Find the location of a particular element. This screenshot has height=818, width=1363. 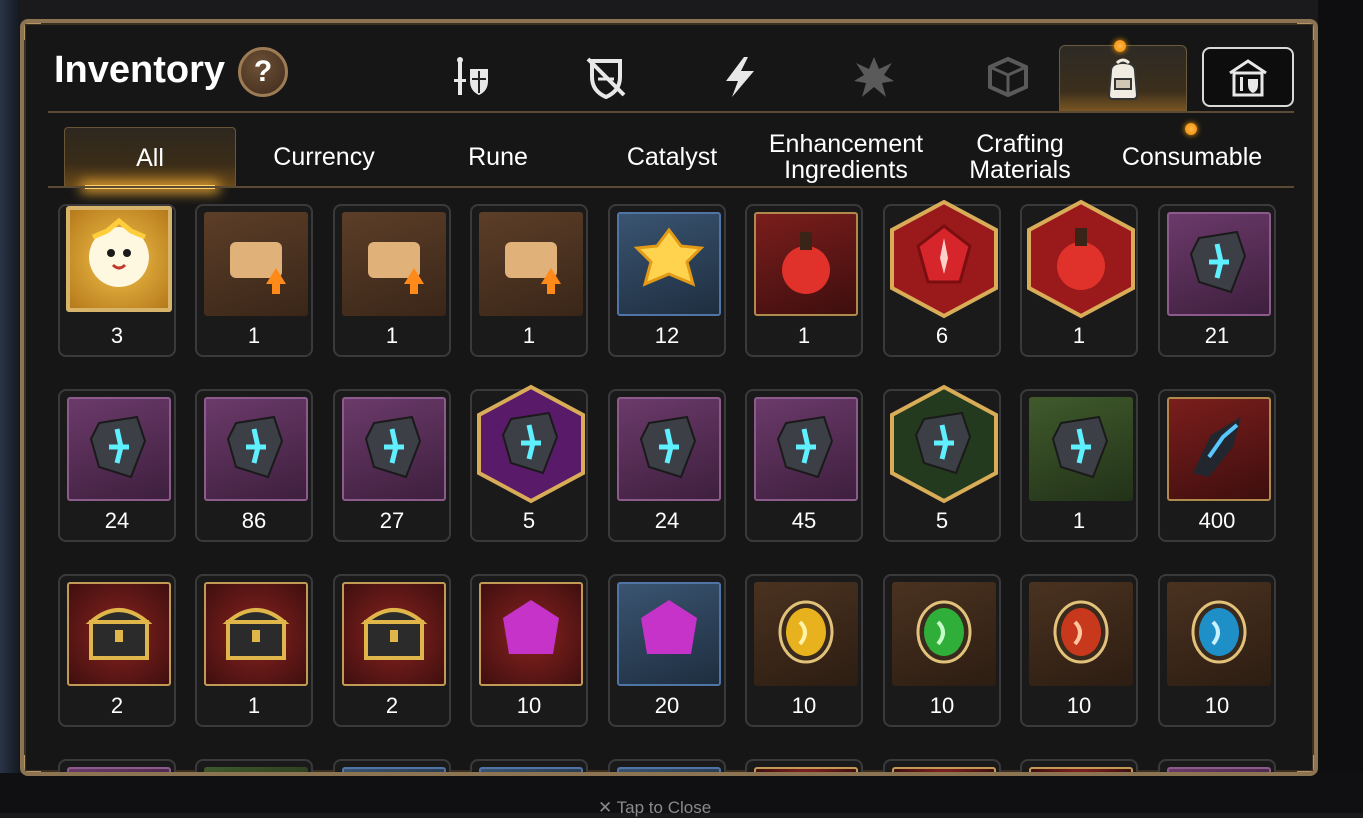

inventory-slot-pink-potion-flask: 1 is located at coordinates (1079, 278).